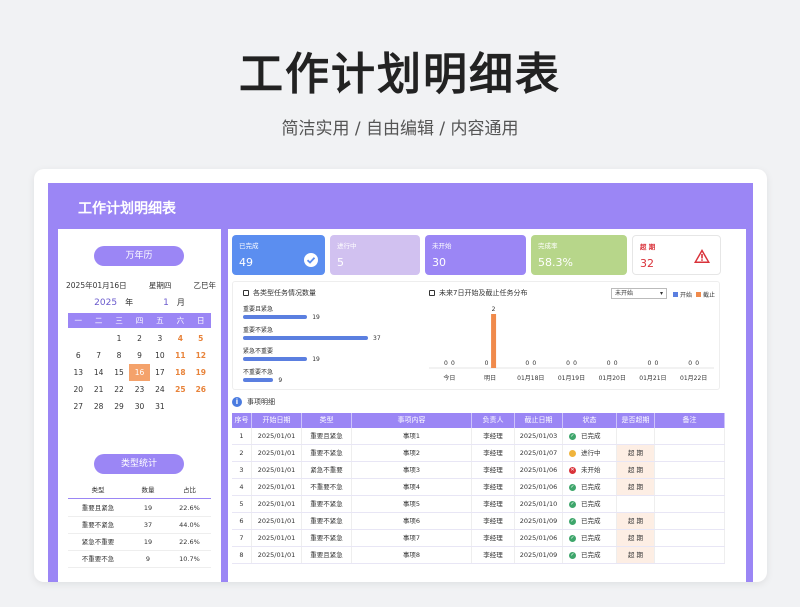 The width and height of the screenshot is (800, 607). What do you see at coordinates (139, 355) in the screenshot?
I see `calendar-day: 9` at bounding box center [139, 355].